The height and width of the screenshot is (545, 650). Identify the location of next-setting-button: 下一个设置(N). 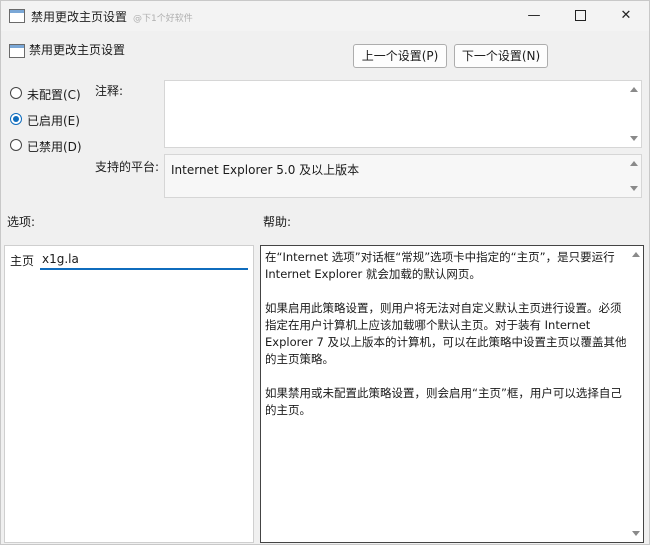
(501, 56).